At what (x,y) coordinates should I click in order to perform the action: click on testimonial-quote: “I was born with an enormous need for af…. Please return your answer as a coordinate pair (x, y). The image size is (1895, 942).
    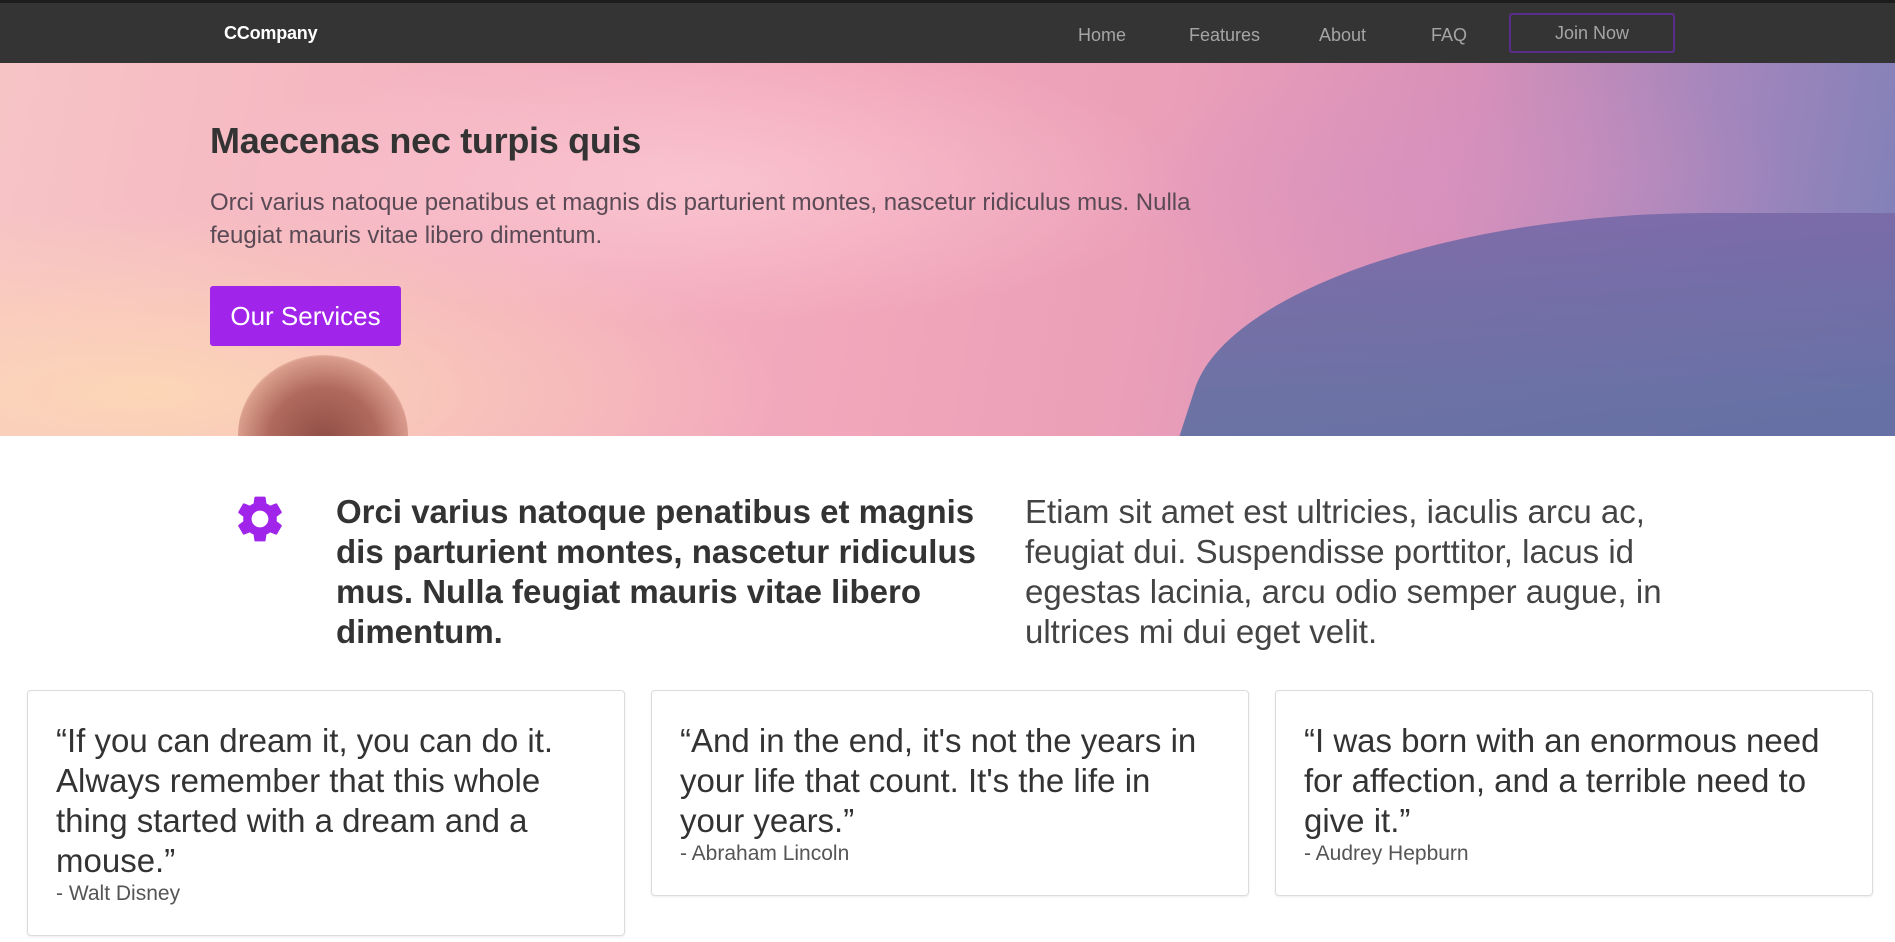
    Looking at the image, I should click on (1562, 780).